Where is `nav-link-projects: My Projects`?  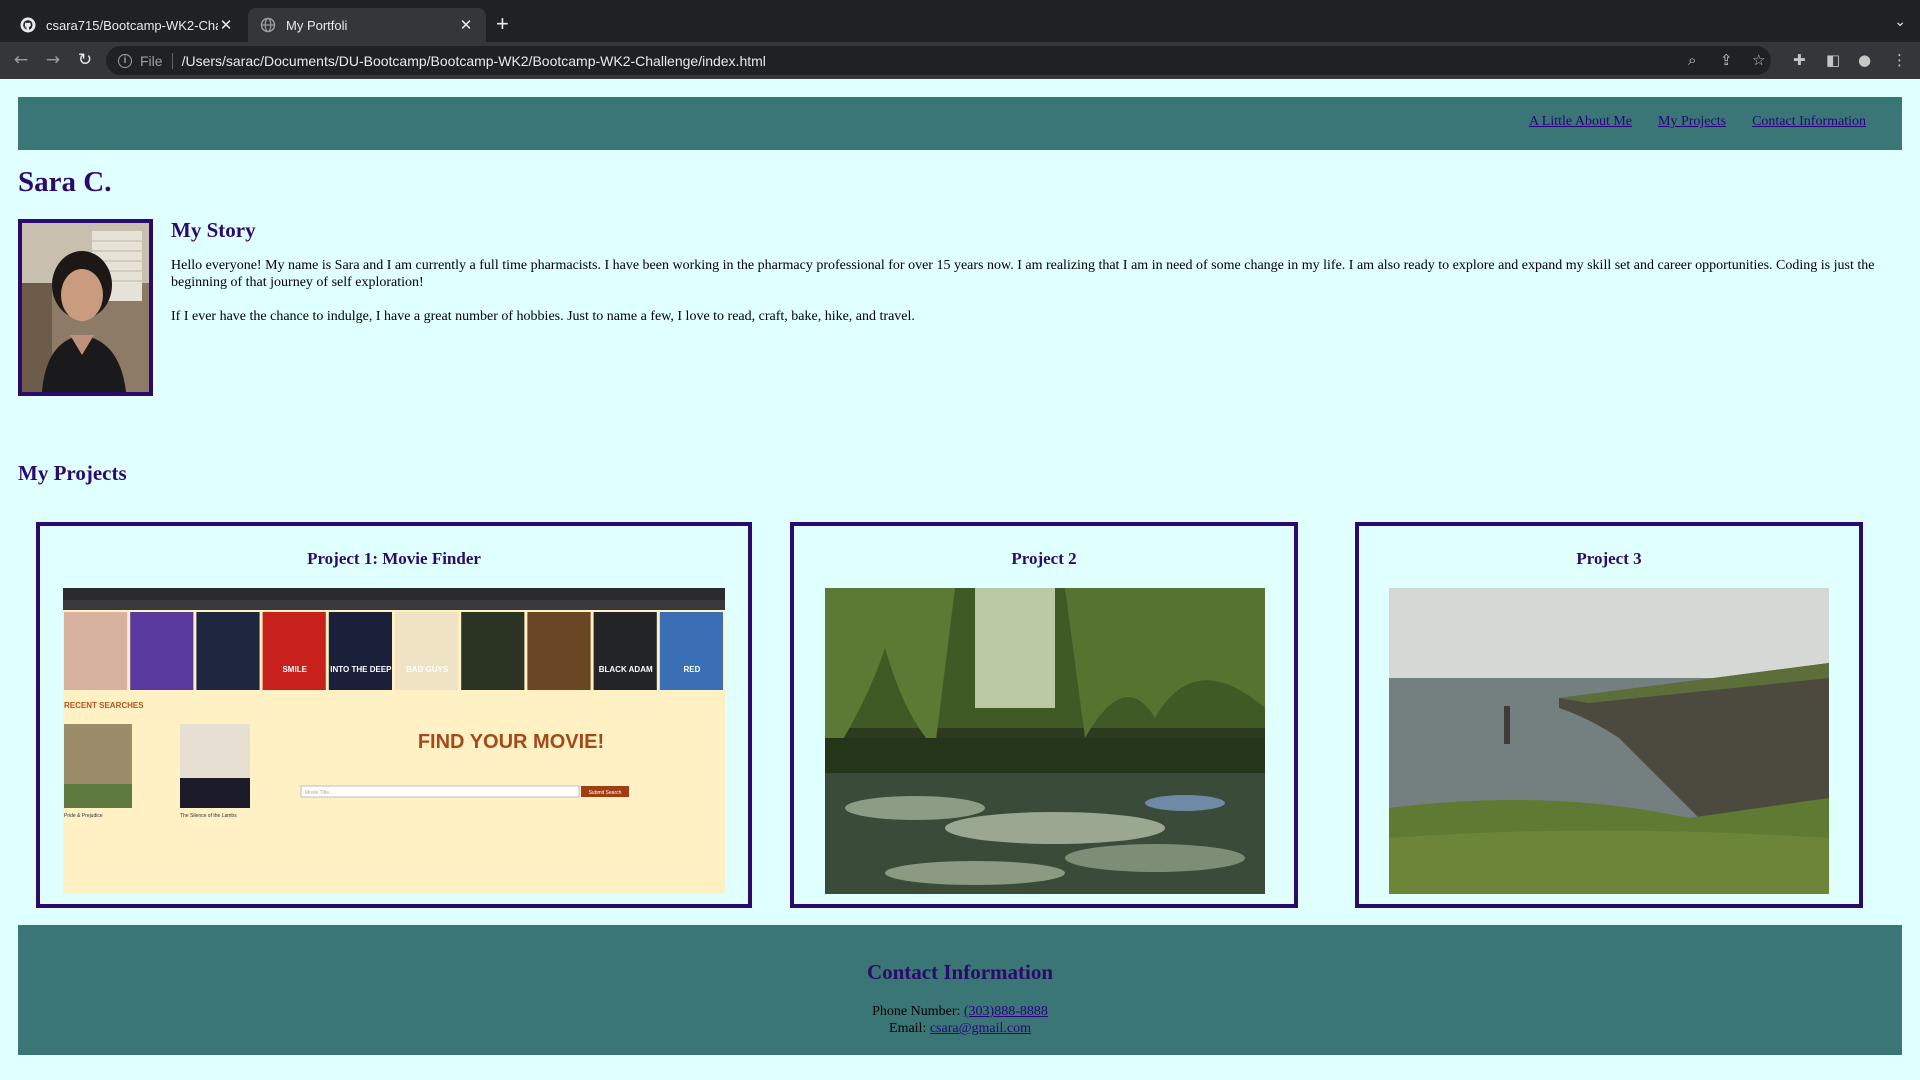 nav-link-projects: My Projects is located at coordinates (1692, 122).